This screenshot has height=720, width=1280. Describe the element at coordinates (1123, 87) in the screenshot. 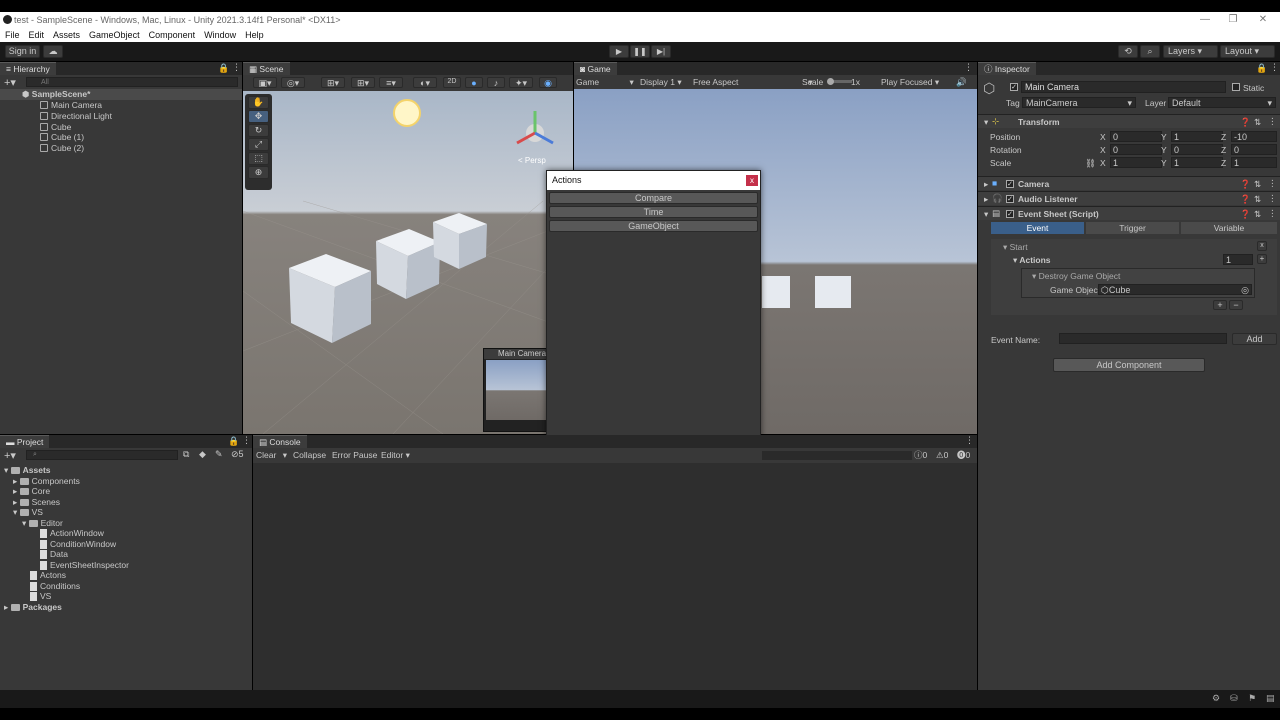

I see `object-name-field: Main Camera` at that location.